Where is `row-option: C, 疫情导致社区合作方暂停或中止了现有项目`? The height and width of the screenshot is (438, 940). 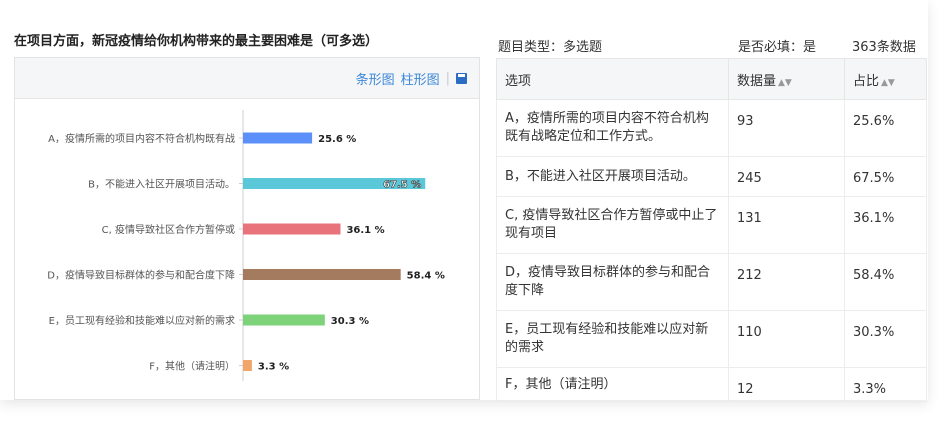 row-option: C, 疫情导致社区合作方暂停或中止了现有项目 is located at coordinates (612, 225).